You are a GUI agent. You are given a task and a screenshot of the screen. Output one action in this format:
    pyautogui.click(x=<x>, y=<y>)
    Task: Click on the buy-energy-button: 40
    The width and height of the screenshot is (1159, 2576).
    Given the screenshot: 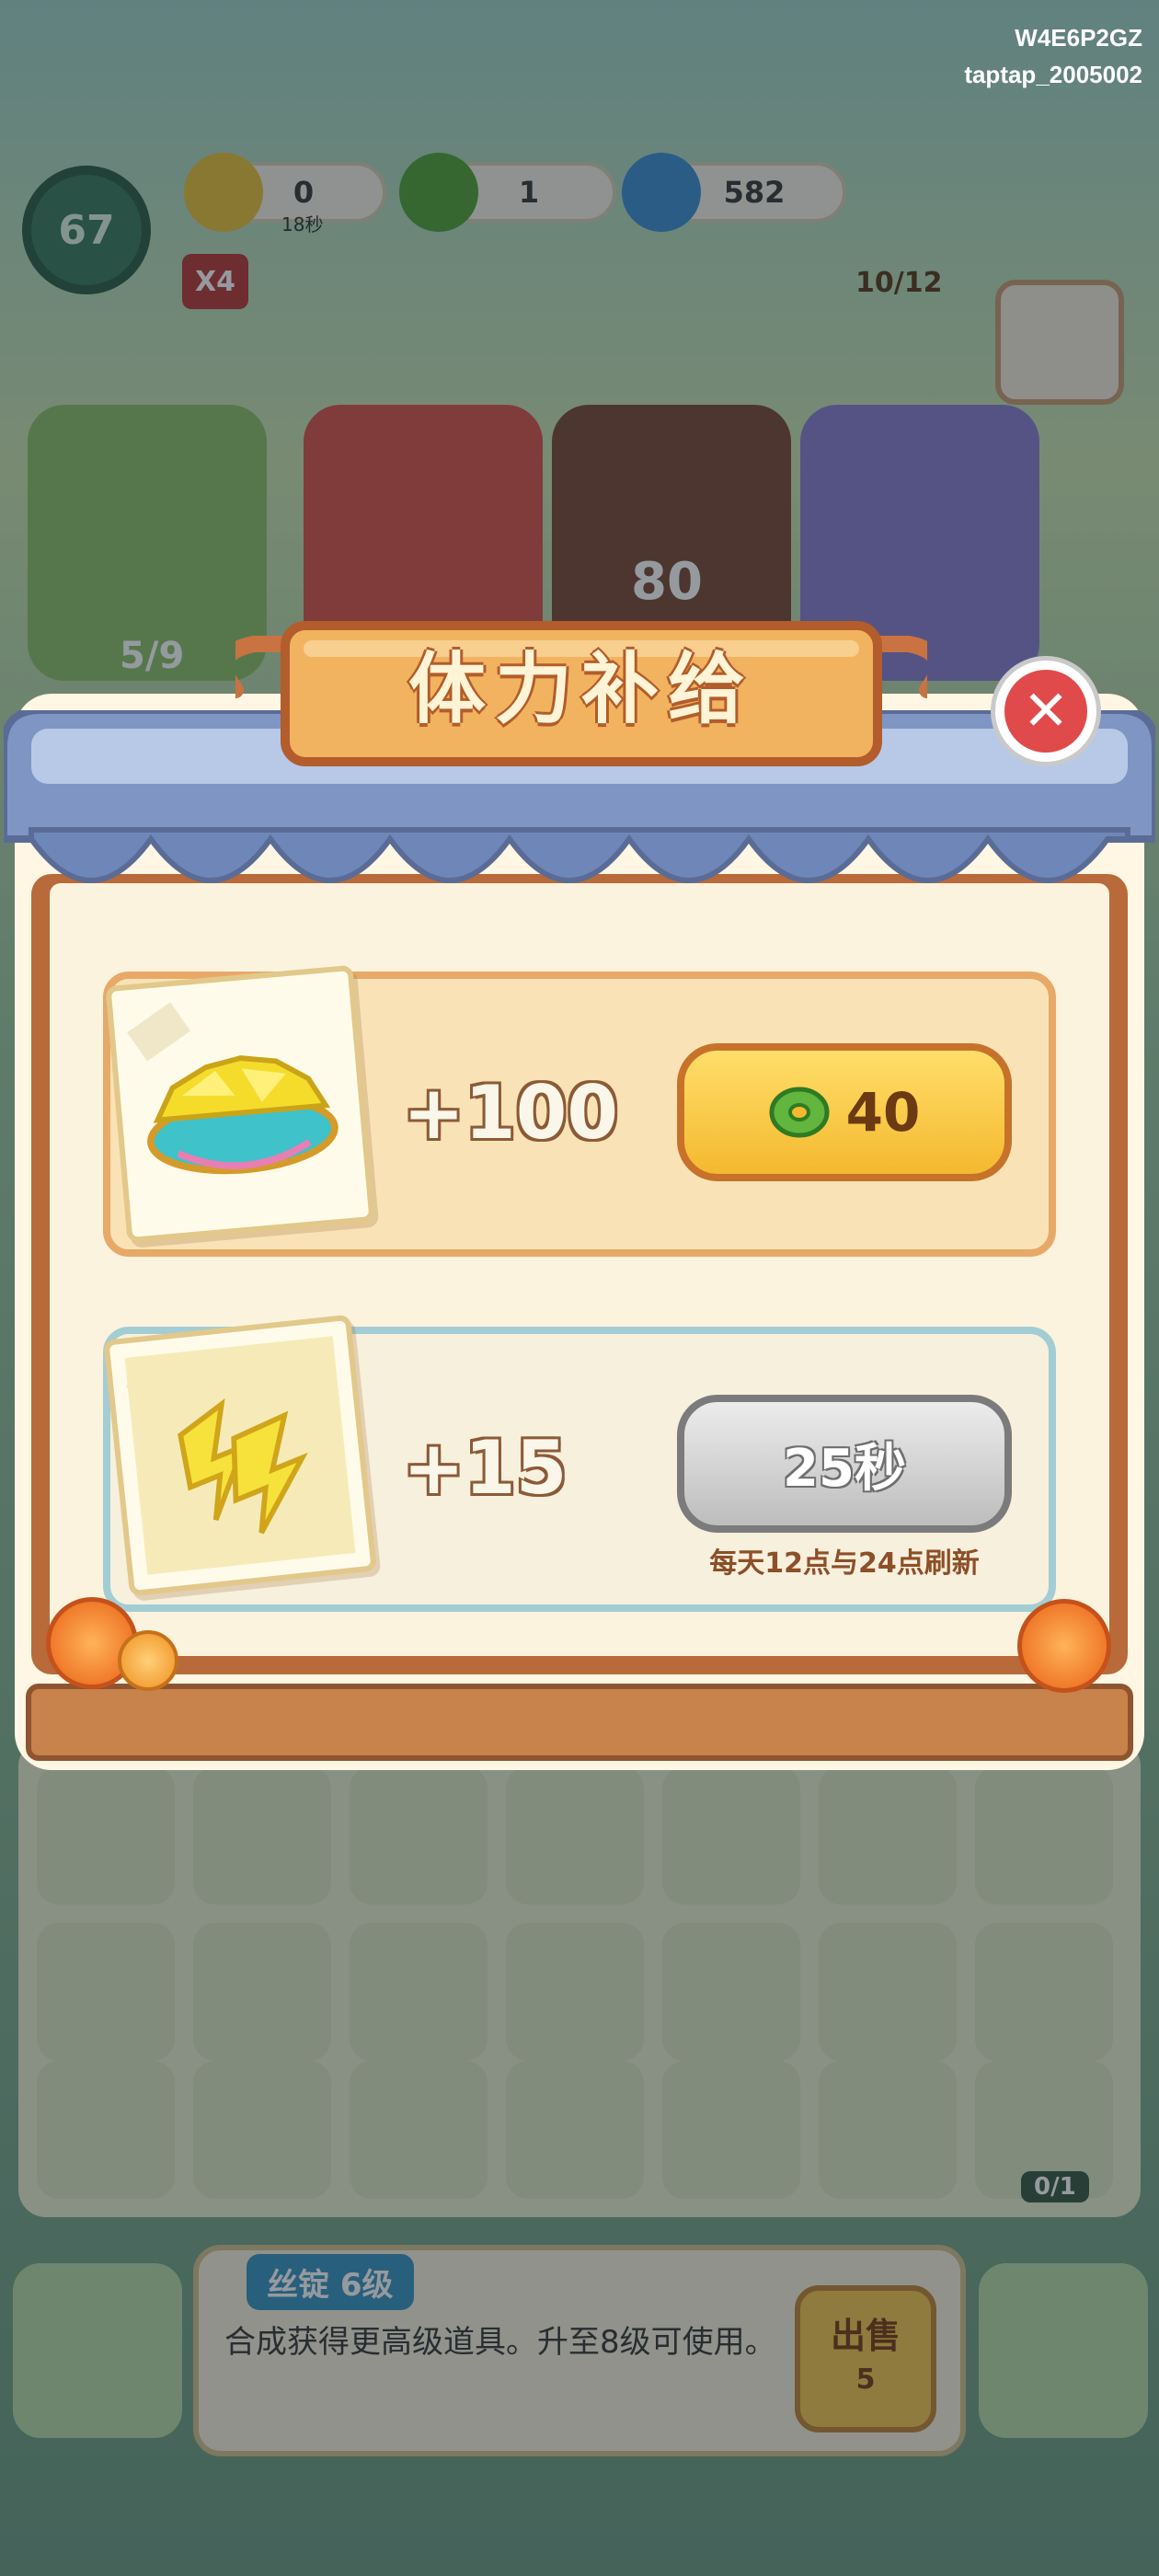 What is the action you would take?
    pyautogui.click(x=844, y=1112)
    